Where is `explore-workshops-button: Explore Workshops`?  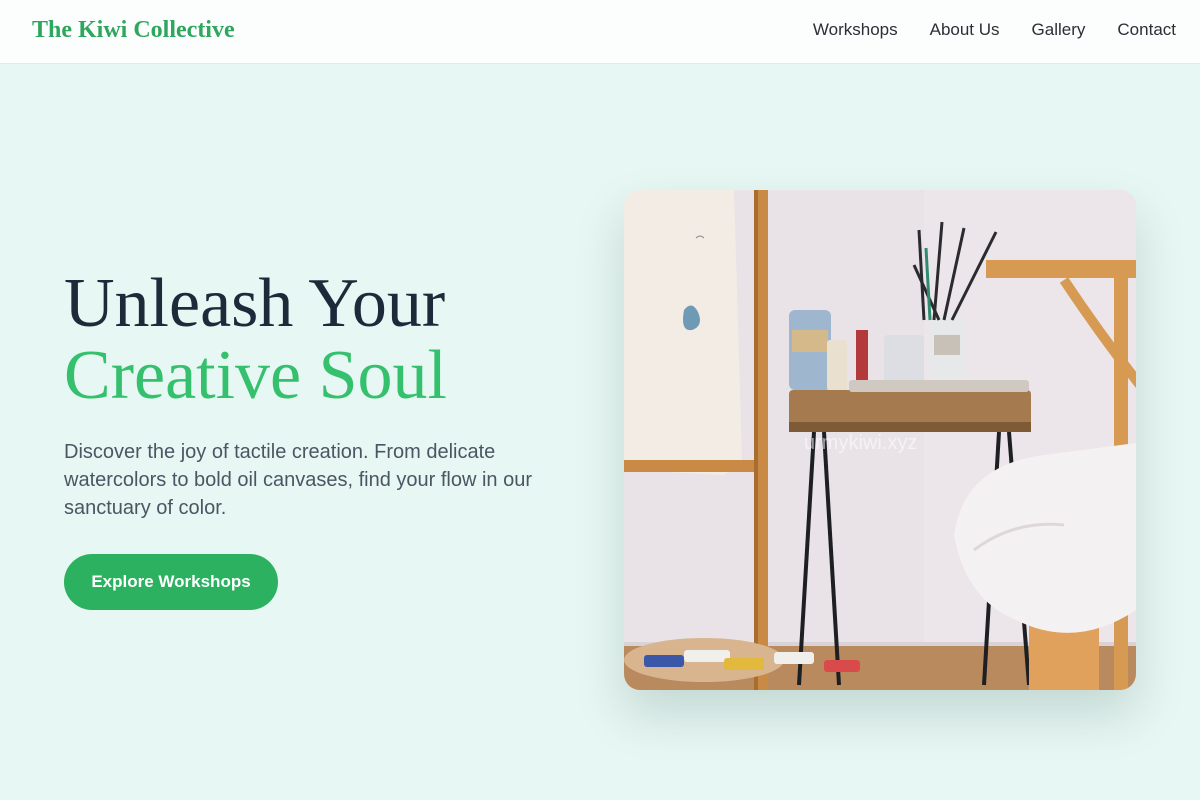 explore-workshops-button: Explore Workshops is located at coordinates (171, 582).